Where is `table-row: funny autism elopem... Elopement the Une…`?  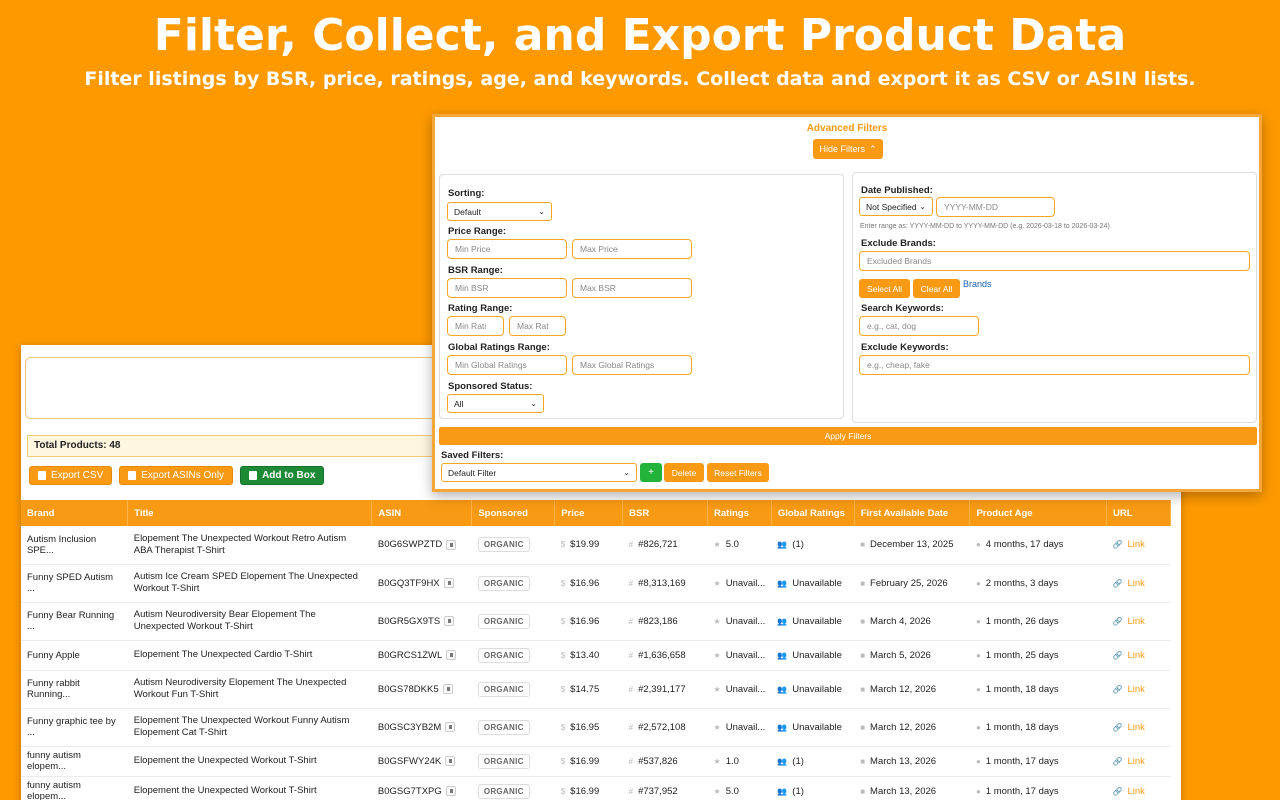 table-row: funny autism elopem... Elopement the Une… is located at coordinates (596, 788).